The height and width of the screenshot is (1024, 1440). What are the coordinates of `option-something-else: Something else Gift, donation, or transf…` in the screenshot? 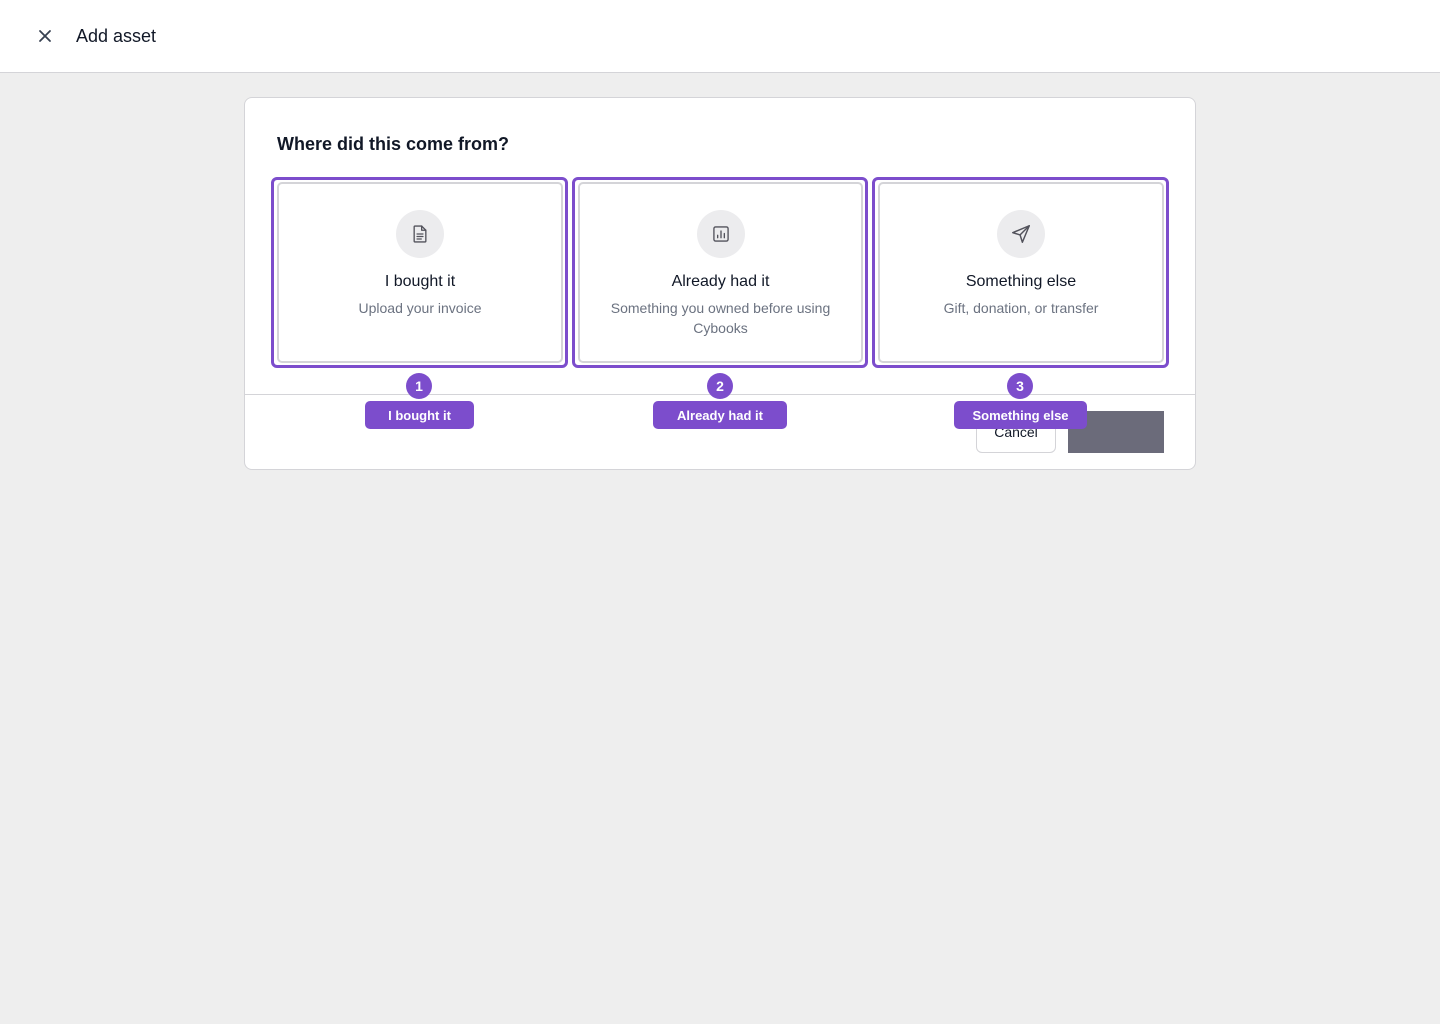 It's located at (1021, 272).